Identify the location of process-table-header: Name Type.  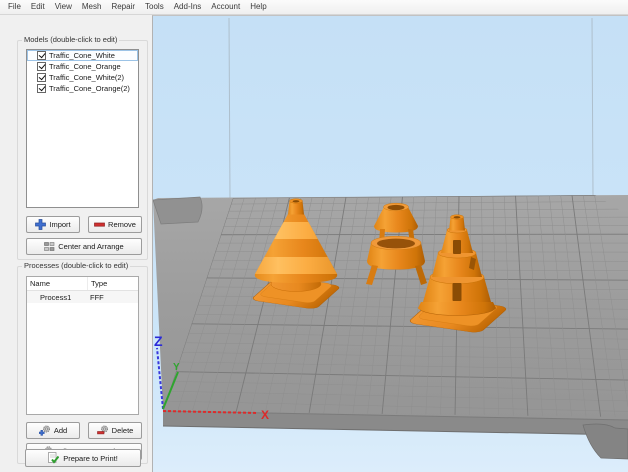
(82, 284).